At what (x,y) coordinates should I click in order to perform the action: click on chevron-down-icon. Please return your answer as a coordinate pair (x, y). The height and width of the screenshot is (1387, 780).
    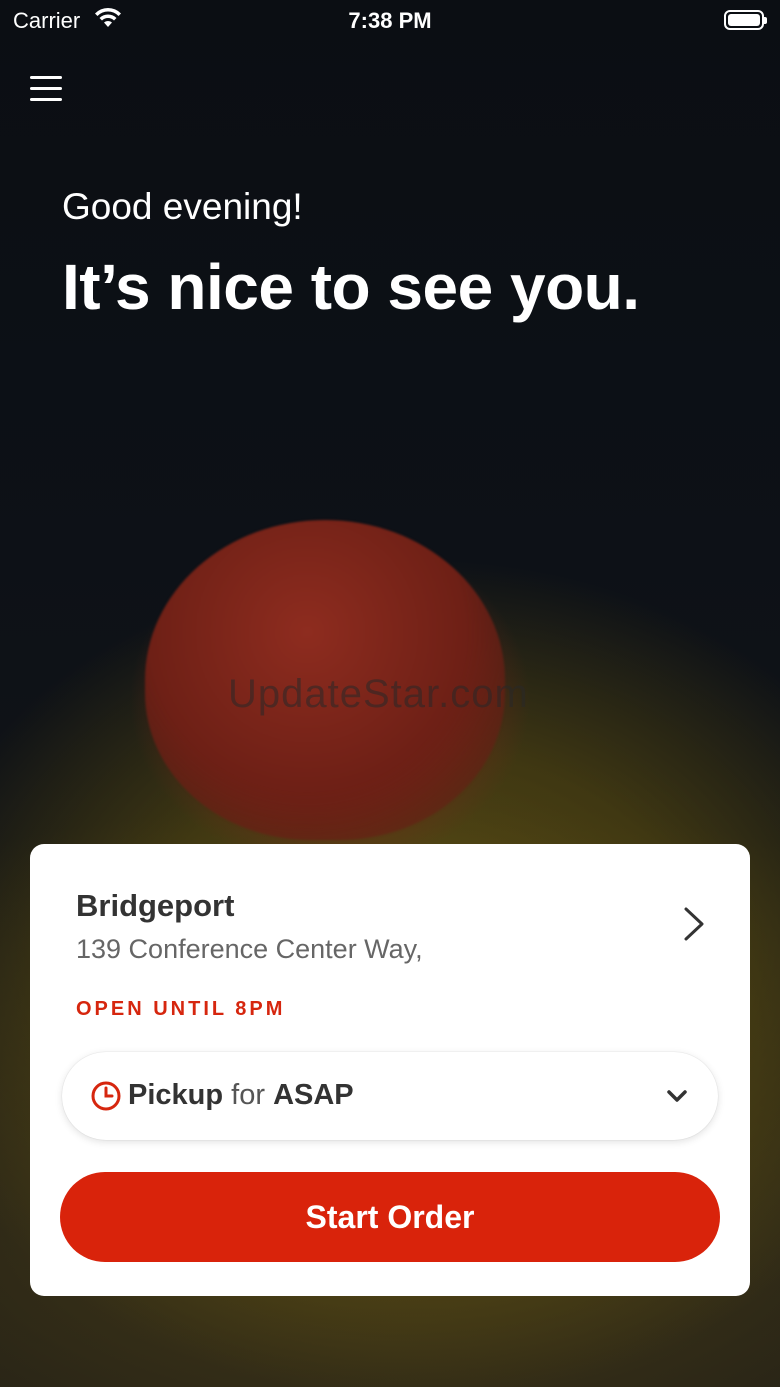
    Looking at the image, I should click on (677, 1096).